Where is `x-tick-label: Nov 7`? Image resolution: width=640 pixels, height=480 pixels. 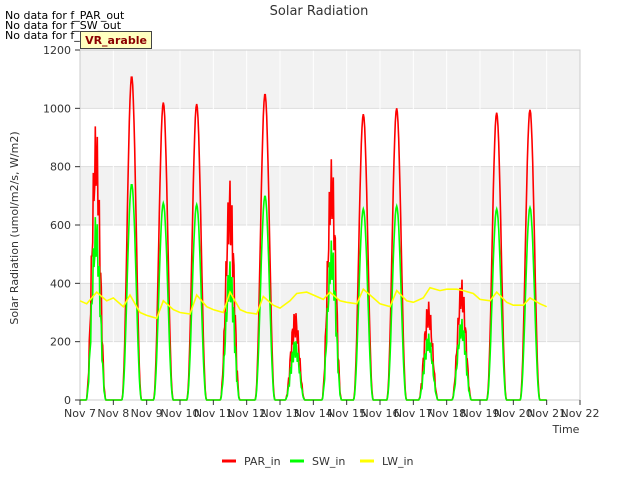
x-tick-label: Nov 7 is located at coordinates (80, 413).